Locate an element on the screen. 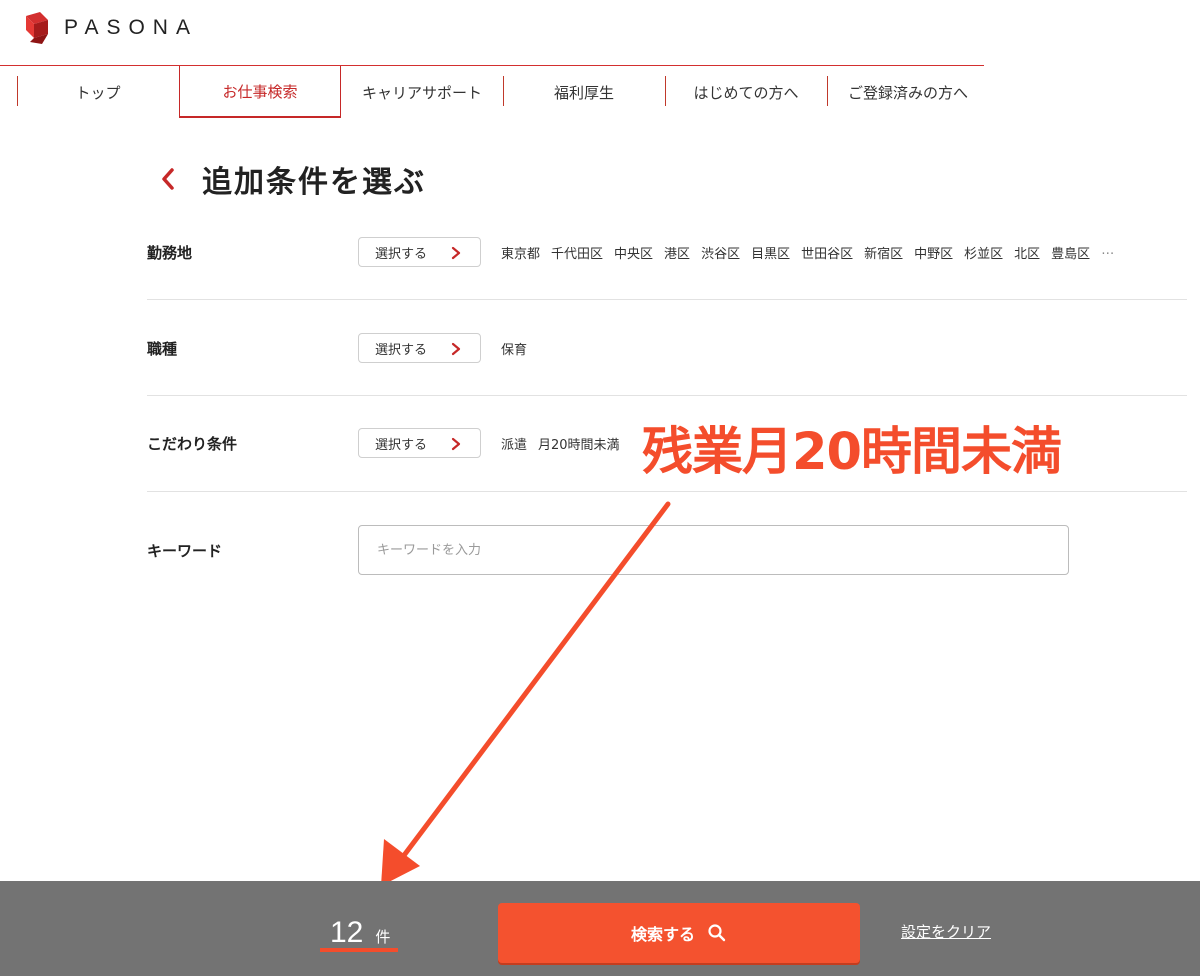  location-value: 東京都 is located at coordinates (521, 254).